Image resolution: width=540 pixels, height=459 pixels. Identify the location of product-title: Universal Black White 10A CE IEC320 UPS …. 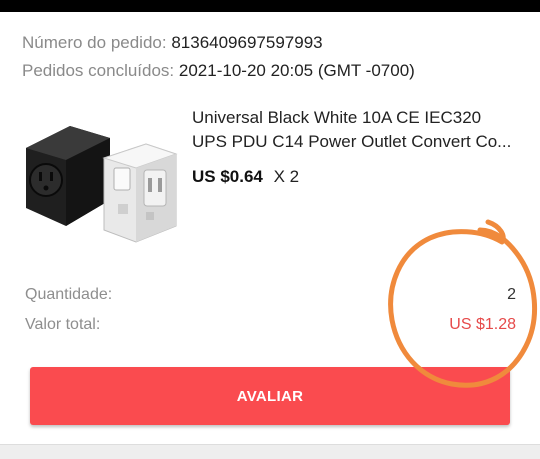
(357, 130).